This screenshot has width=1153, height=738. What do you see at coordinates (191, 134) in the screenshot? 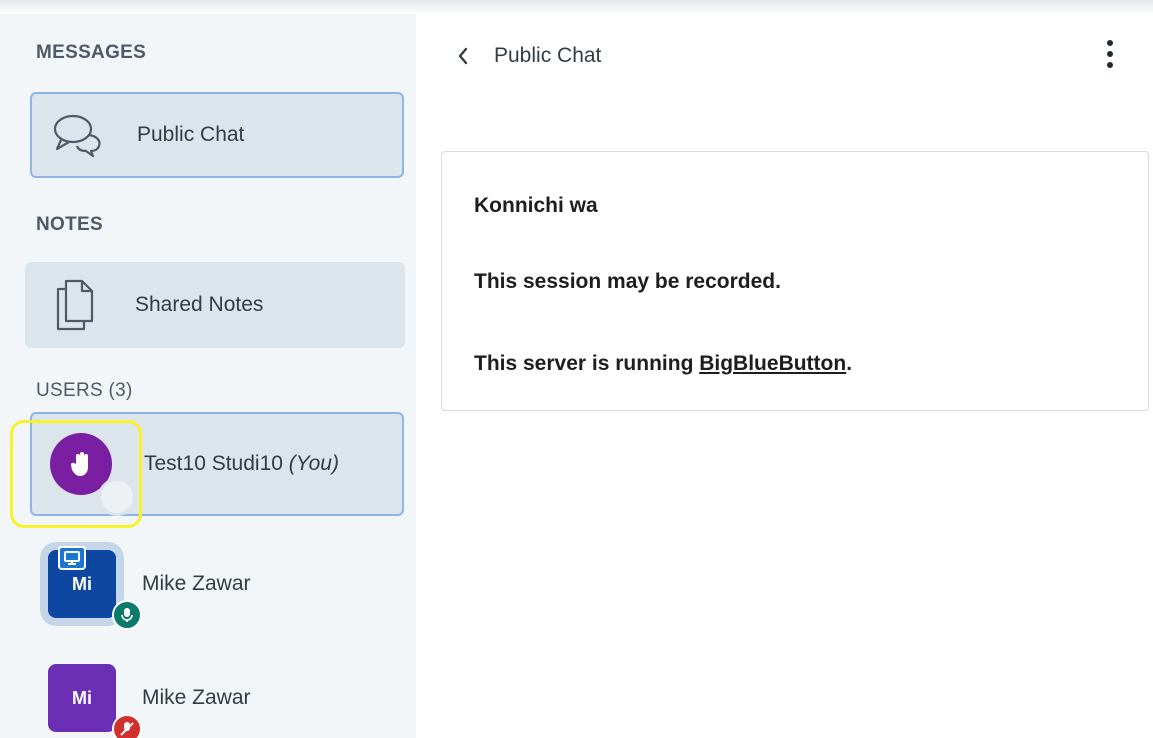
I see `public-chat-label: Public Chat` at bounding box center [191, 134].